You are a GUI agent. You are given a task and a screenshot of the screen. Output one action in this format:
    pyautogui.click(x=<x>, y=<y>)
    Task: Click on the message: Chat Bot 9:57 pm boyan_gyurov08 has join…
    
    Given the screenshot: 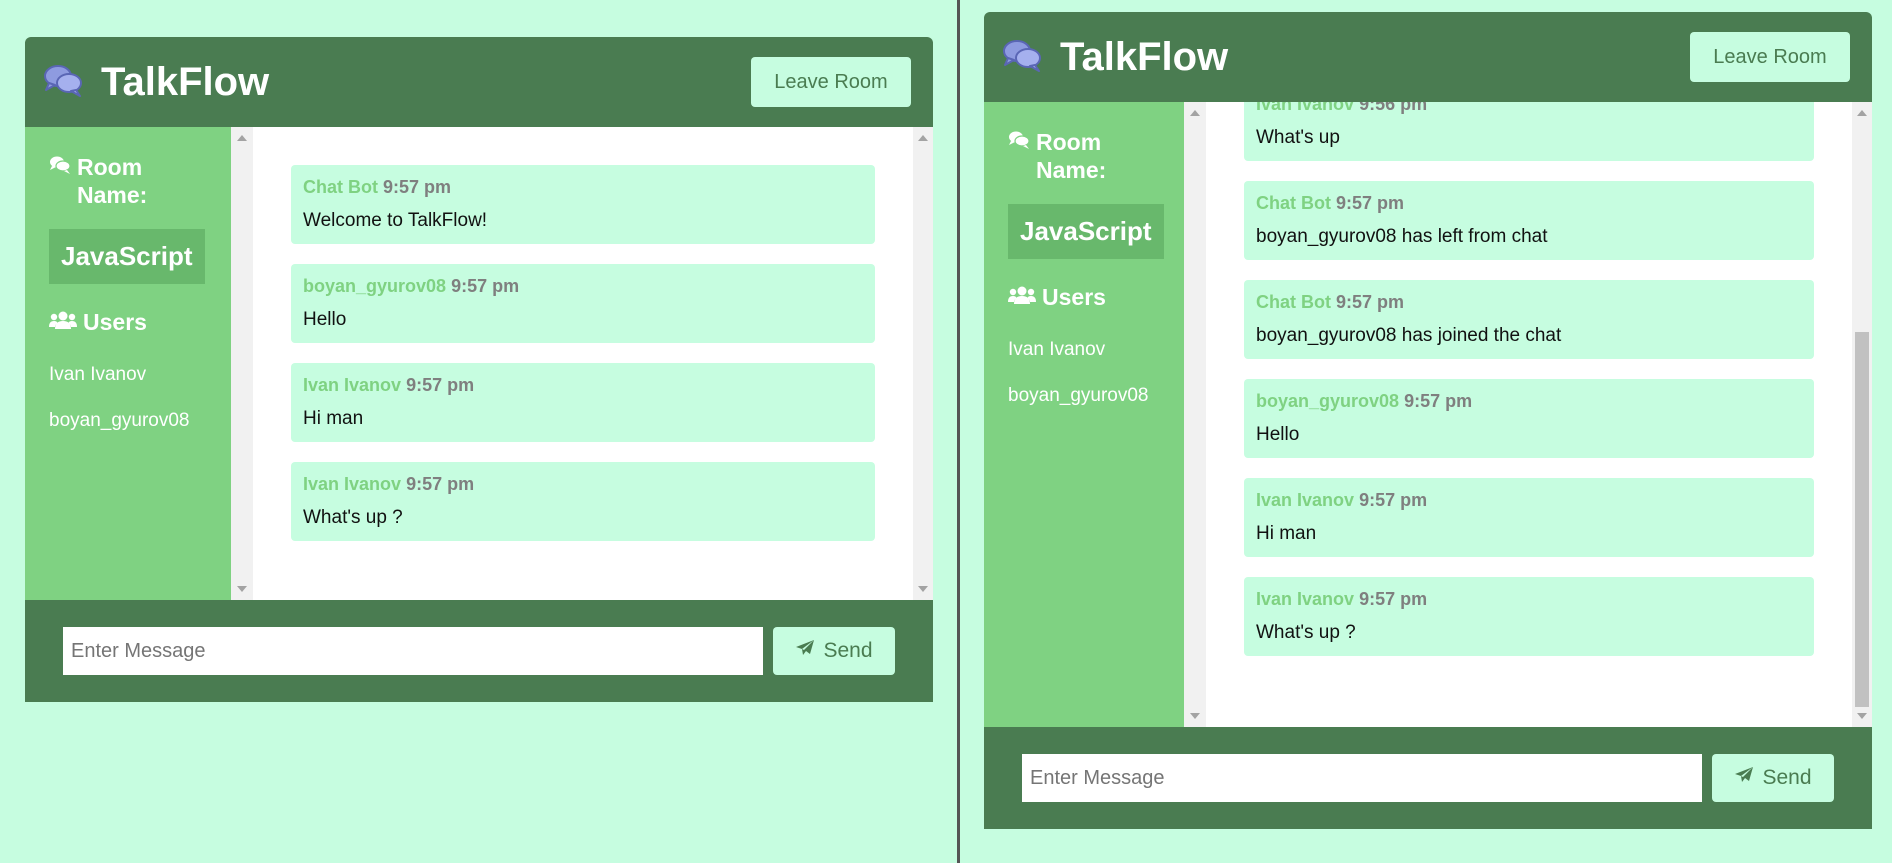 What is the action you would take?
    pyautogui.click(x=1529, y=319)
    